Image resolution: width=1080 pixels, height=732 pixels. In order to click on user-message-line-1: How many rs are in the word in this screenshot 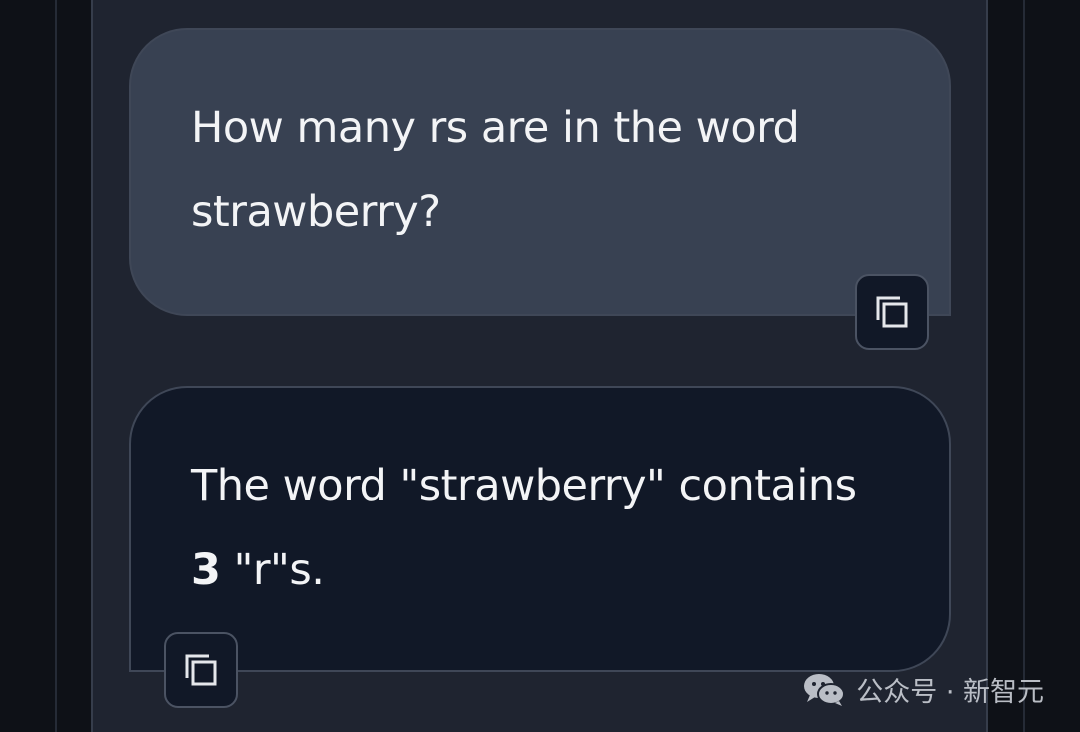, I will do `click(495, 128)`.